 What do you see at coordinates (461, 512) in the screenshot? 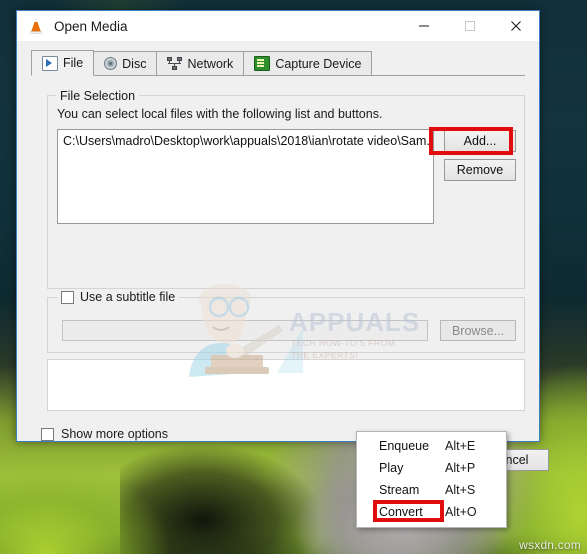
I see `menu-item-convert-accel: Alt+O` at bounding box center [461, 512].